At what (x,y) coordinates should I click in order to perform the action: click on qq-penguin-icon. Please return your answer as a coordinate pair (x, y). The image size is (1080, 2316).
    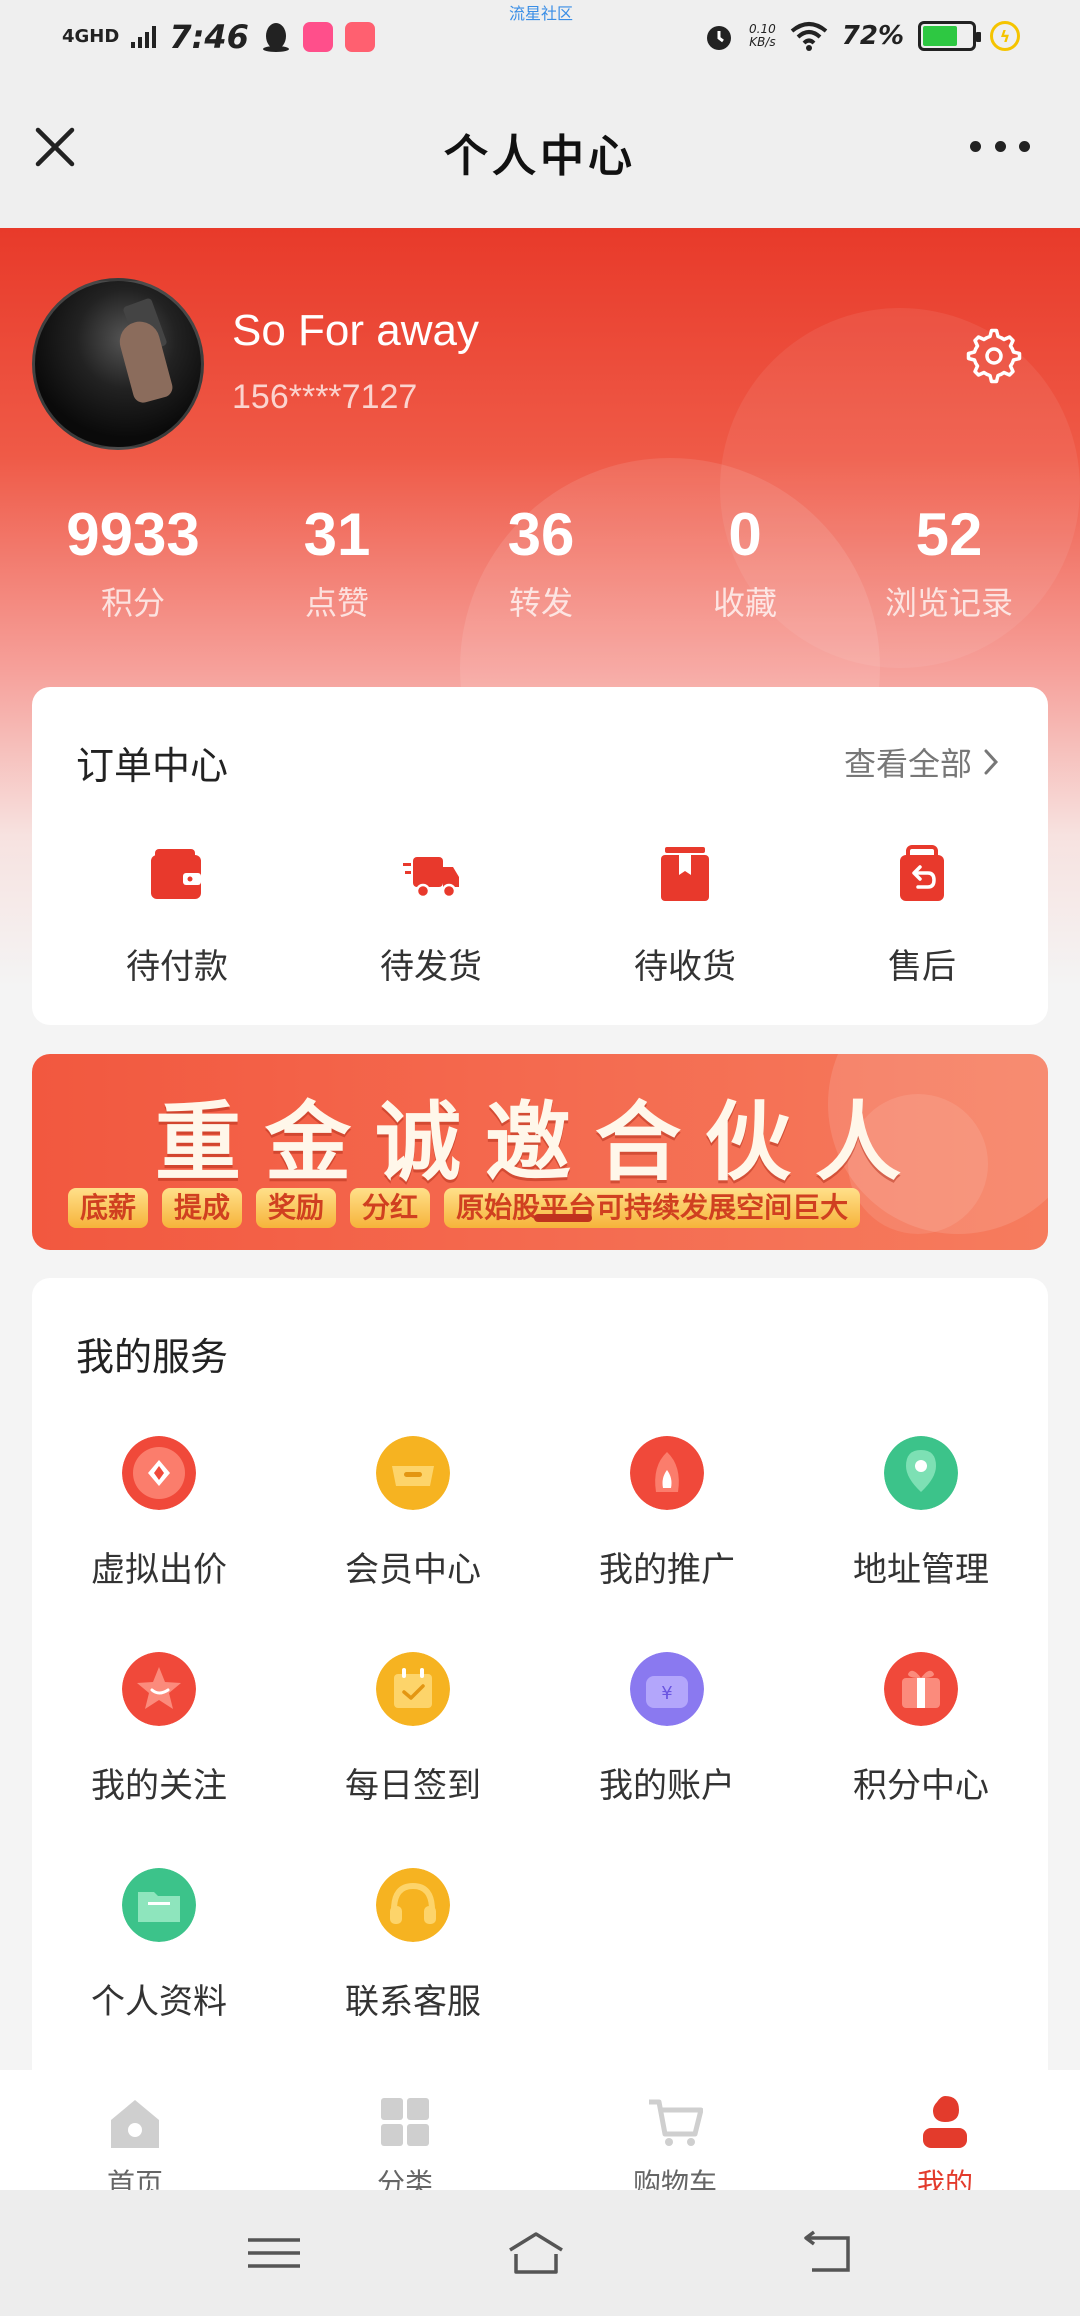
    Looking at the image, I should click on (275, 37).